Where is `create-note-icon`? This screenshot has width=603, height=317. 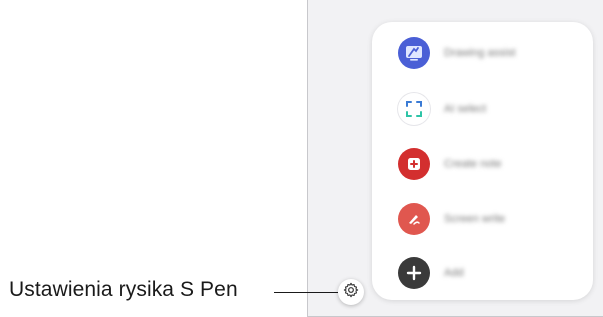 create-note-icon is located at coordinates (414, 164).